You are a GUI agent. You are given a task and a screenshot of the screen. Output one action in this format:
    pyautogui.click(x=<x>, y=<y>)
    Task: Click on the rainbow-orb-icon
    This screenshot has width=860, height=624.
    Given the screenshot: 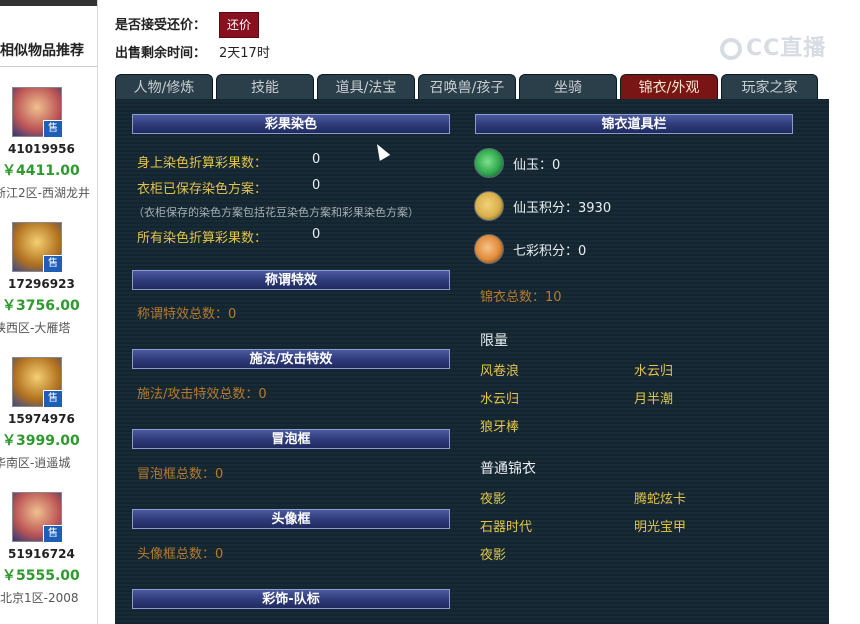 What is the action you would take?
    pyautogui.click(x=489, y=249)
    